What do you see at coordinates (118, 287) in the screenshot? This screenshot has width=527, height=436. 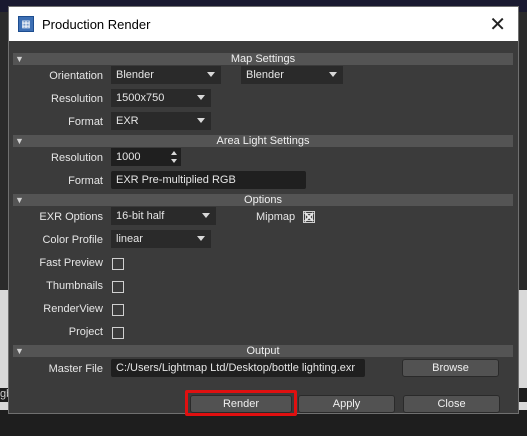 I see `thumbnails-checkbox` at bounding box center [118, 287].